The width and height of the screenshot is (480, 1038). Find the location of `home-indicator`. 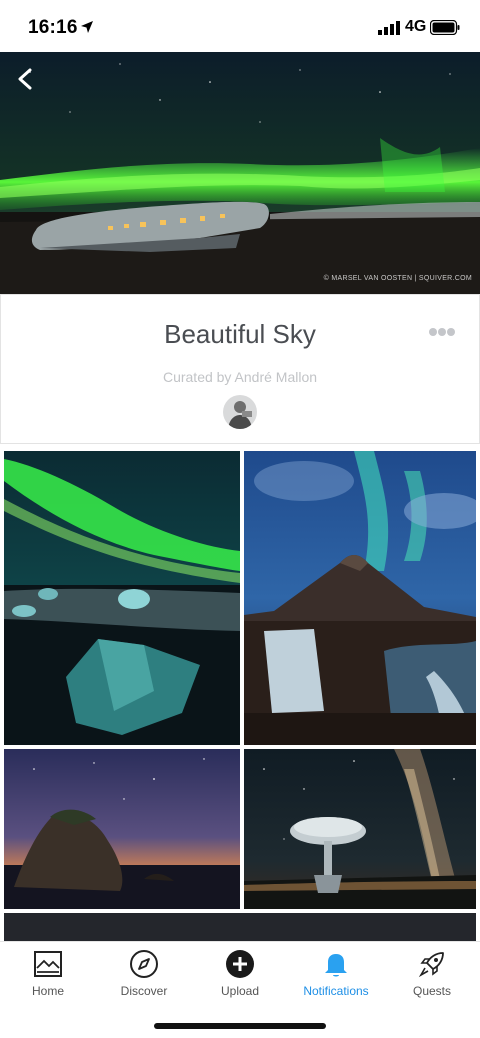

home-indicator is located at coordinates (240, 1026).